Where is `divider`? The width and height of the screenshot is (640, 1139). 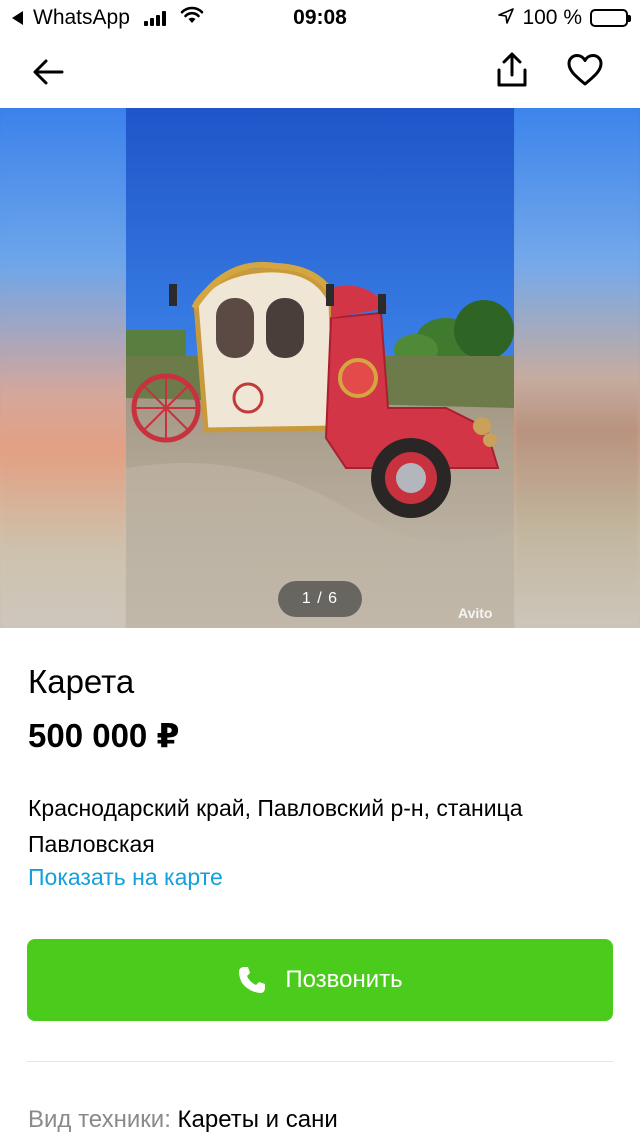
divider is located at coordinates (320, 1061).